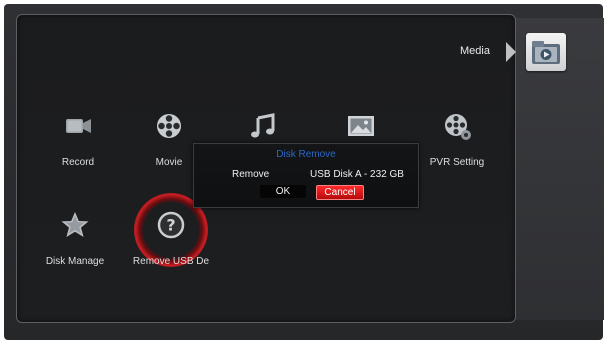 Image resolution: width=605 pixels, height=342 pixels. I want to click on dialog-field-label: Remove, so click(251, 174).